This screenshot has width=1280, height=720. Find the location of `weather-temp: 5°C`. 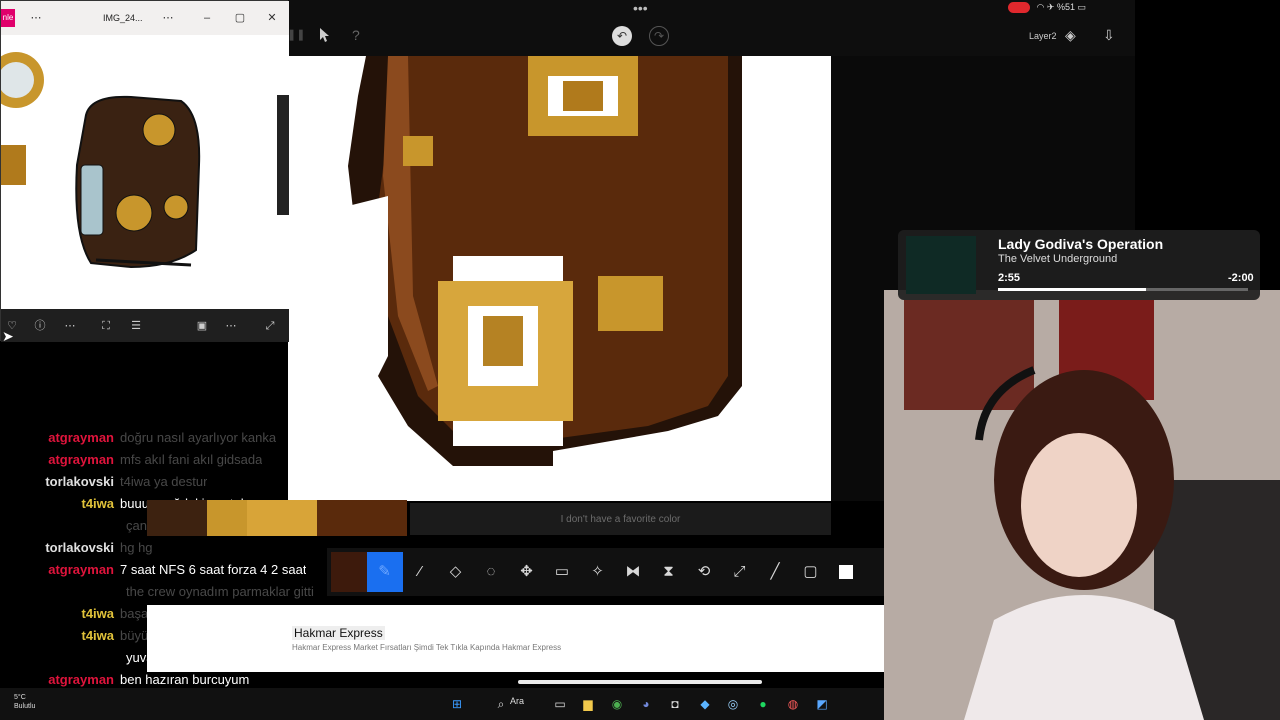

weather-temp: 5°C is located at coordinates (20, 697).